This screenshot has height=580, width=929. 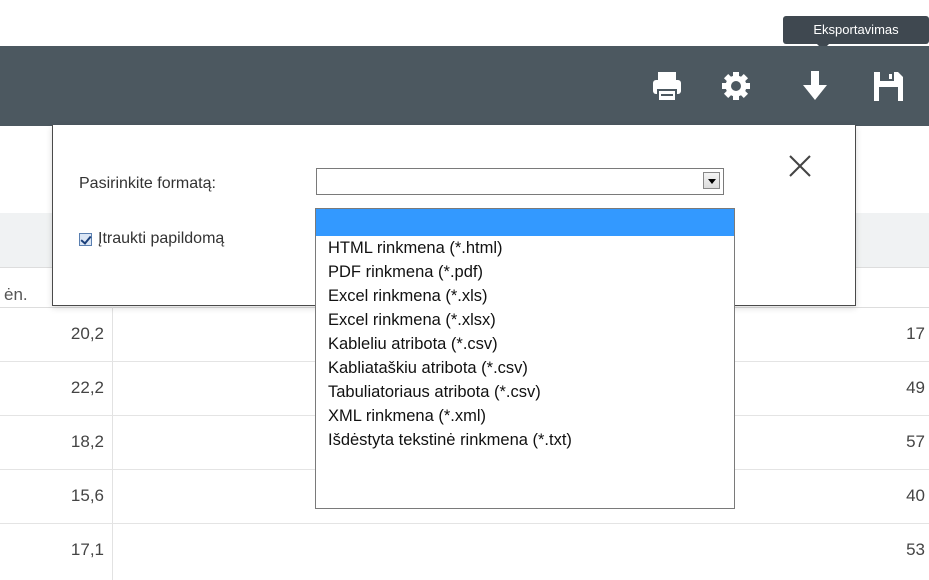 I want to click on dropdown-option: Kableliu atribota (*.csv), so click(x=525, y=344).